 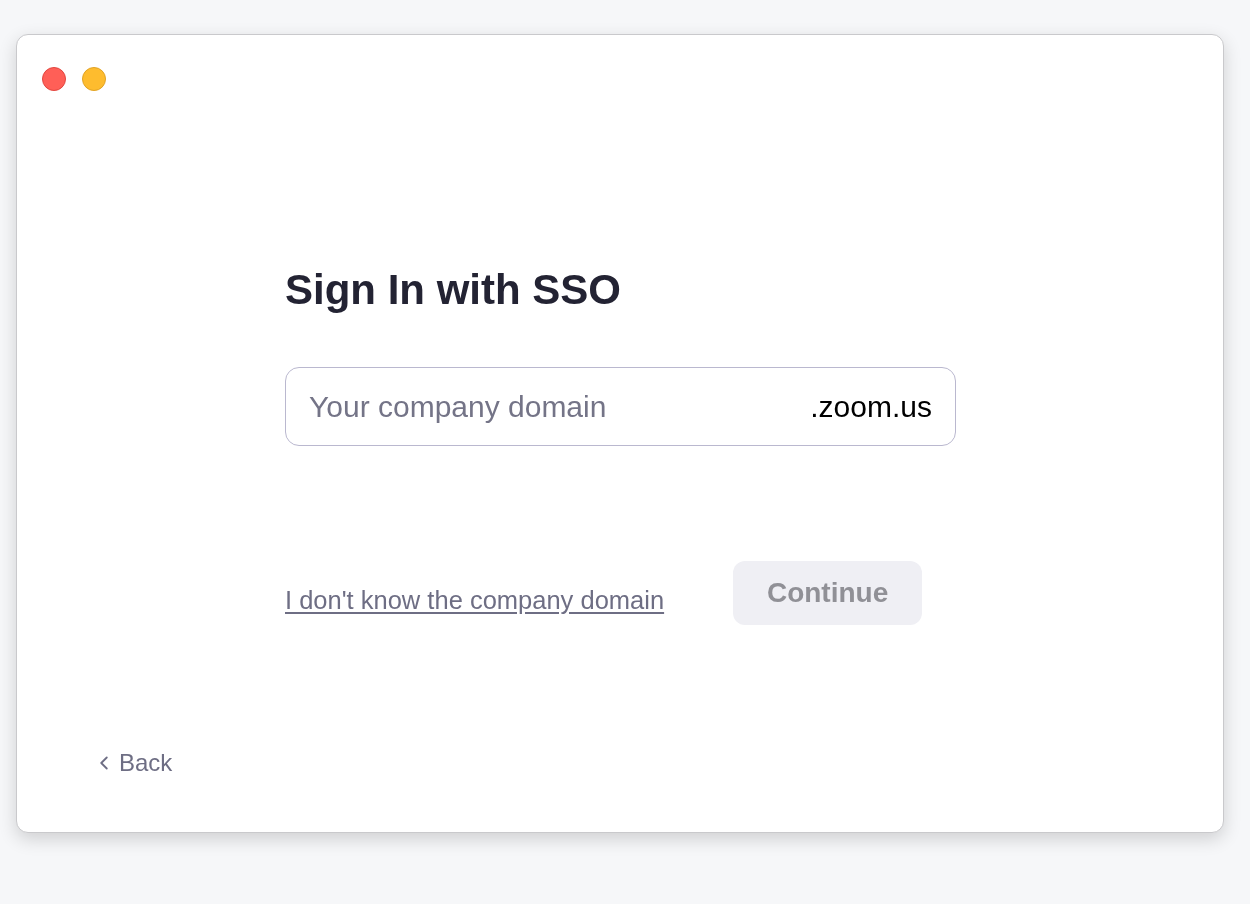 What do you see at coordinates (54, 79) in the screenshot?
I see `close-button` at bounding box center [54, 79].